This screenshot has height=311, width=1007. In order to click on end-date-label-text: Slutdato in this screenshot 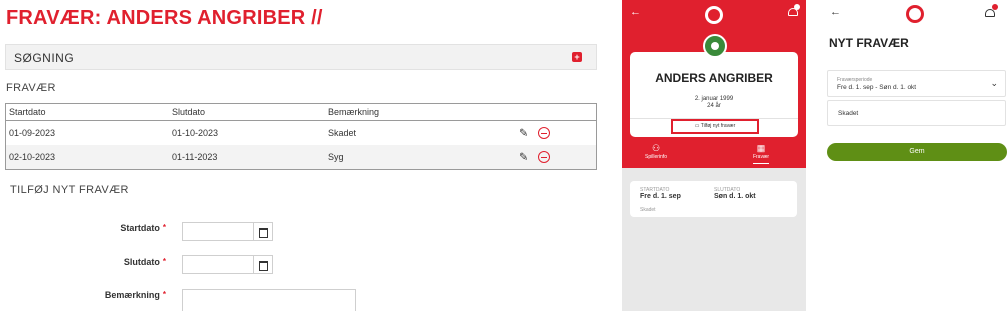, I will do `click(141, 262)`.